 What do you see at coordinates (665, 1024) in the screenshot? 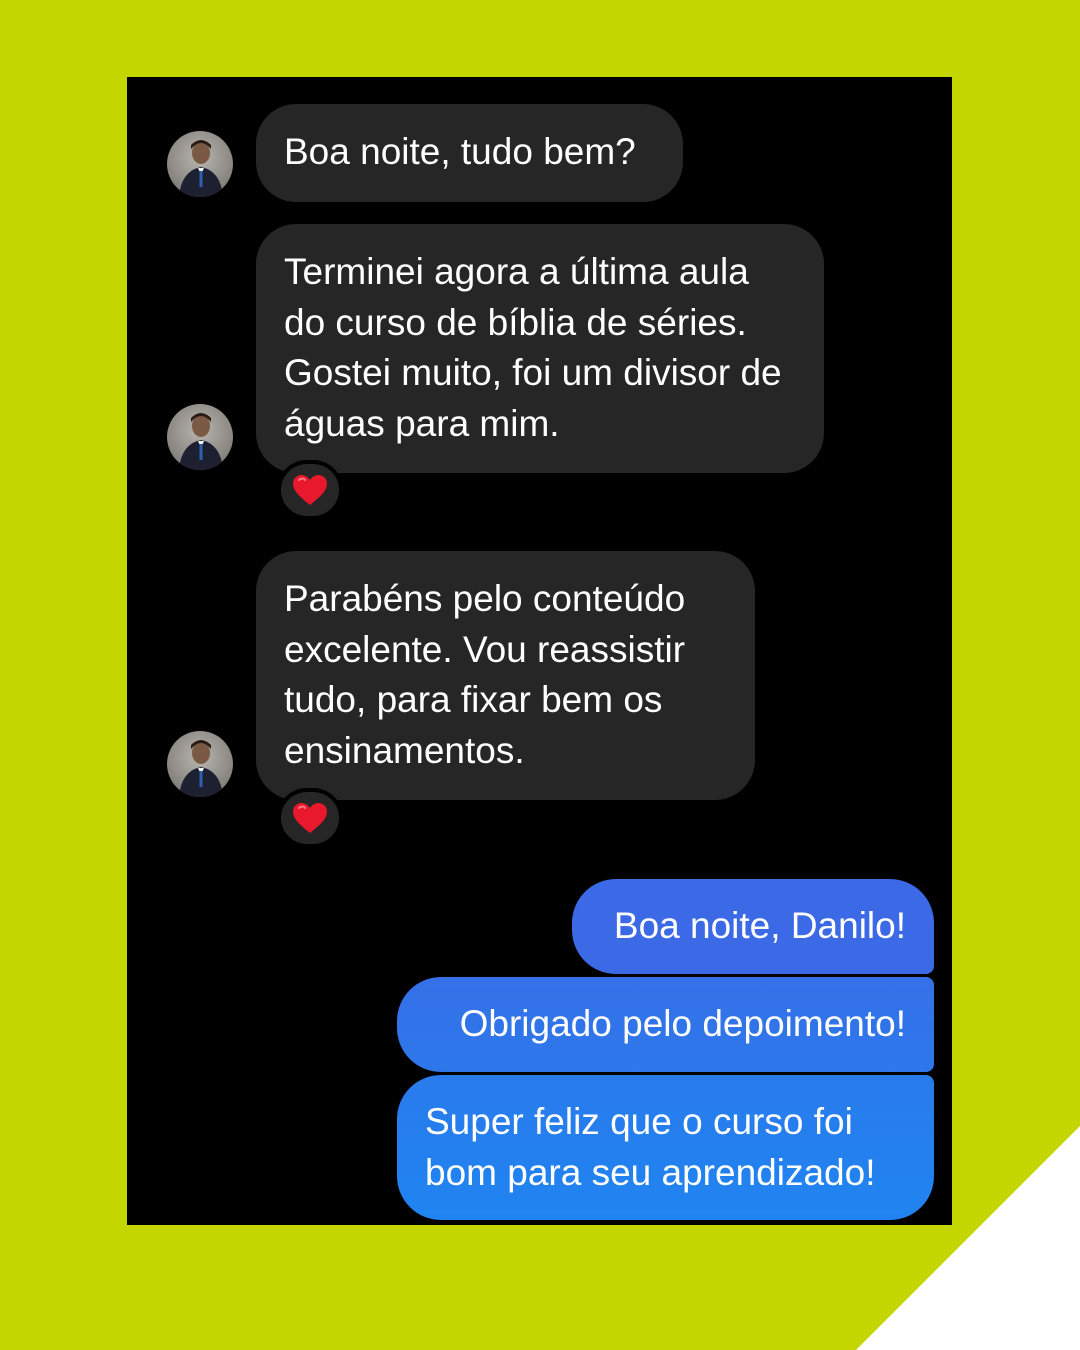
I see `outgoing-message: Obrigado pelo depoimento!` at bounding box center [665, 1024].